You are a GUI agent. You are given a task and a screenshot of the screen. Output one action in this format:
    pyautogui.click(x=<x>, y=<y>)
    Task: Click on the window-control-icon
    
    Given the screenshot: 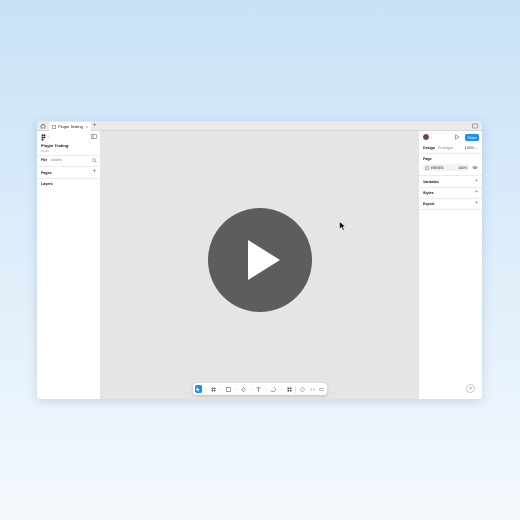 What is the action you would take?
    pyautogui.click(x=475, y=126)
    